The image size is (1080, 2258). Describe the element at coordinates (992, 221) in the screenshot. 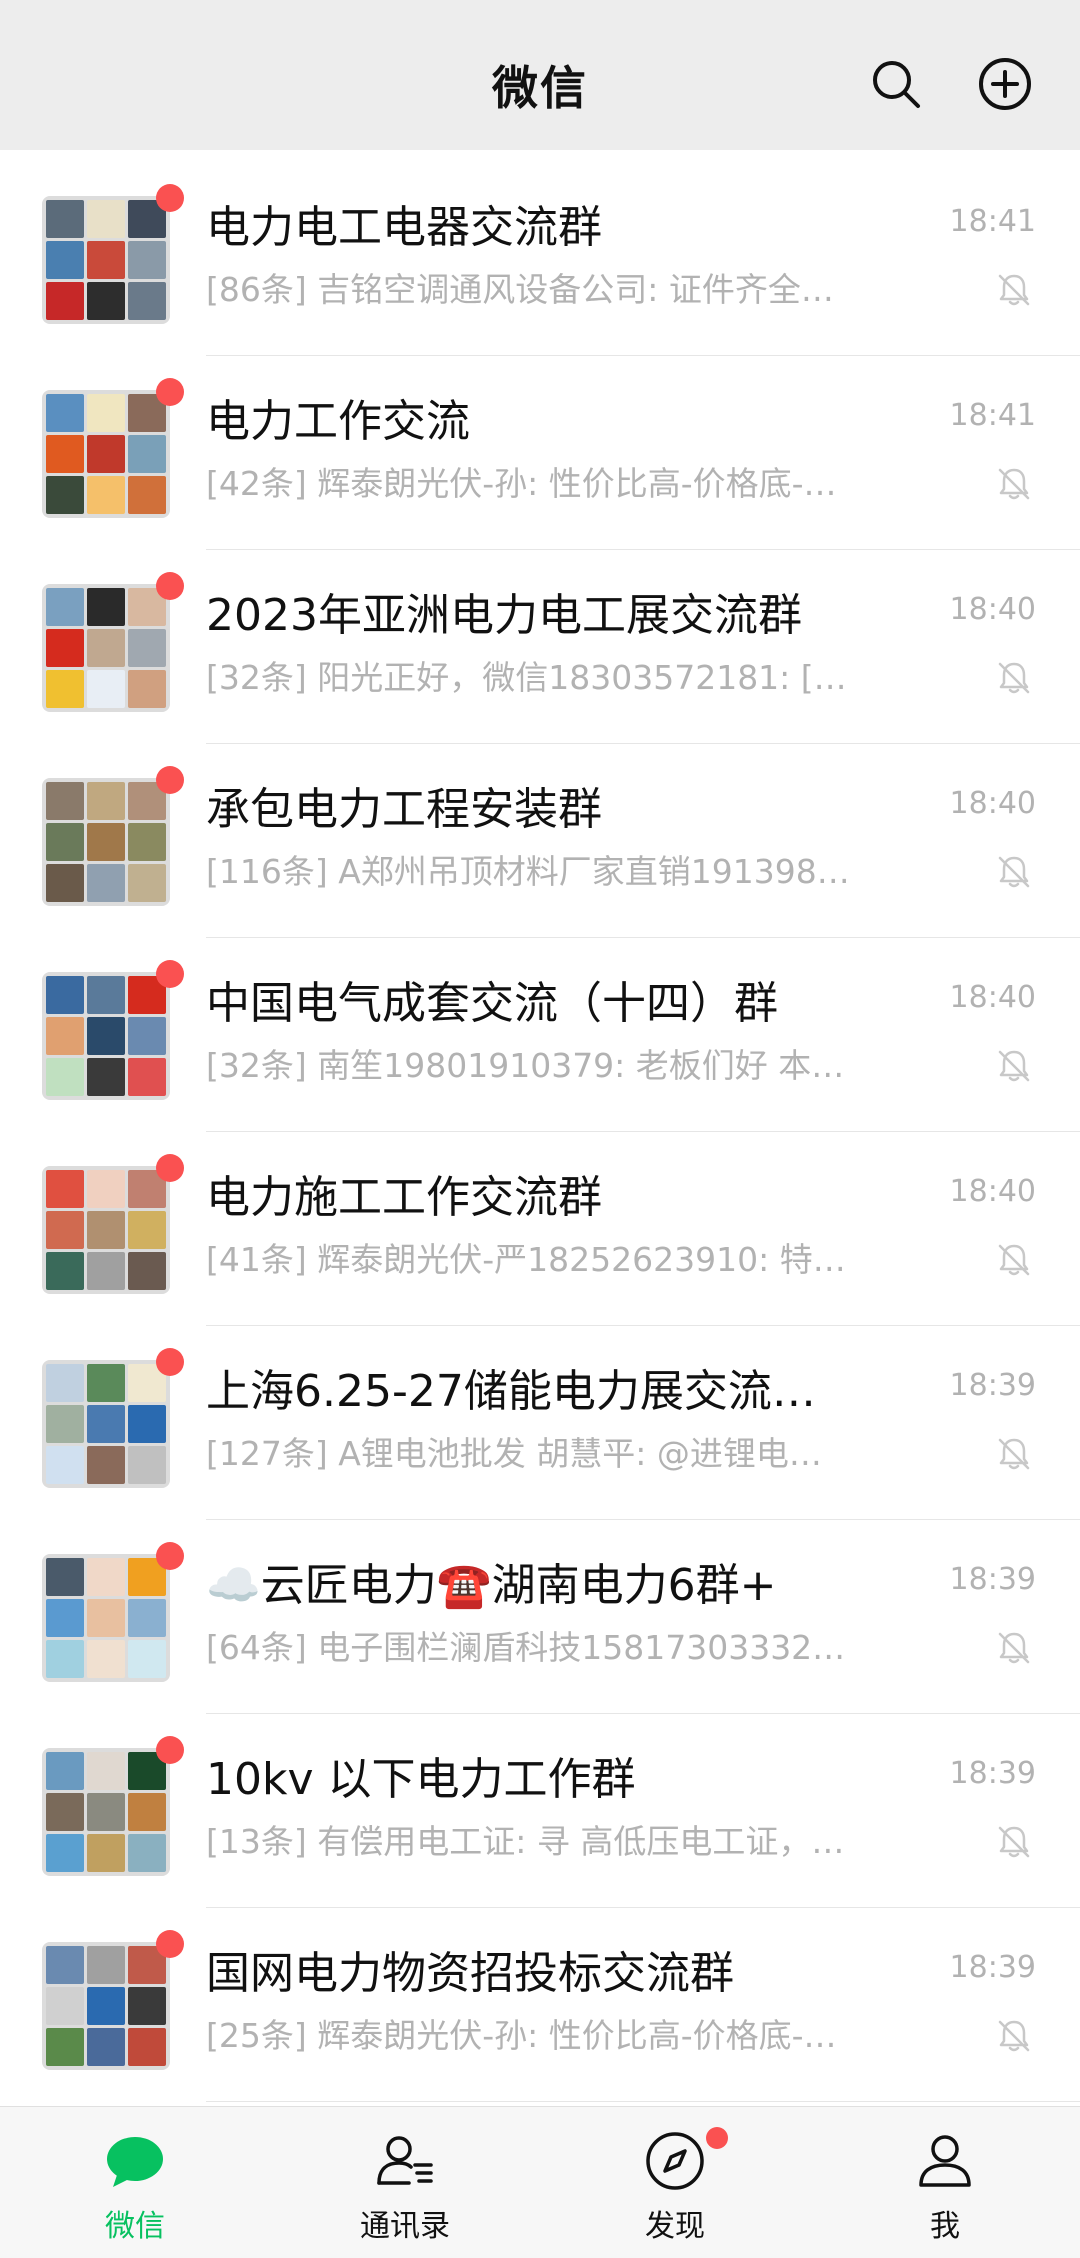

I see `chat-time: 18:41` at that location.